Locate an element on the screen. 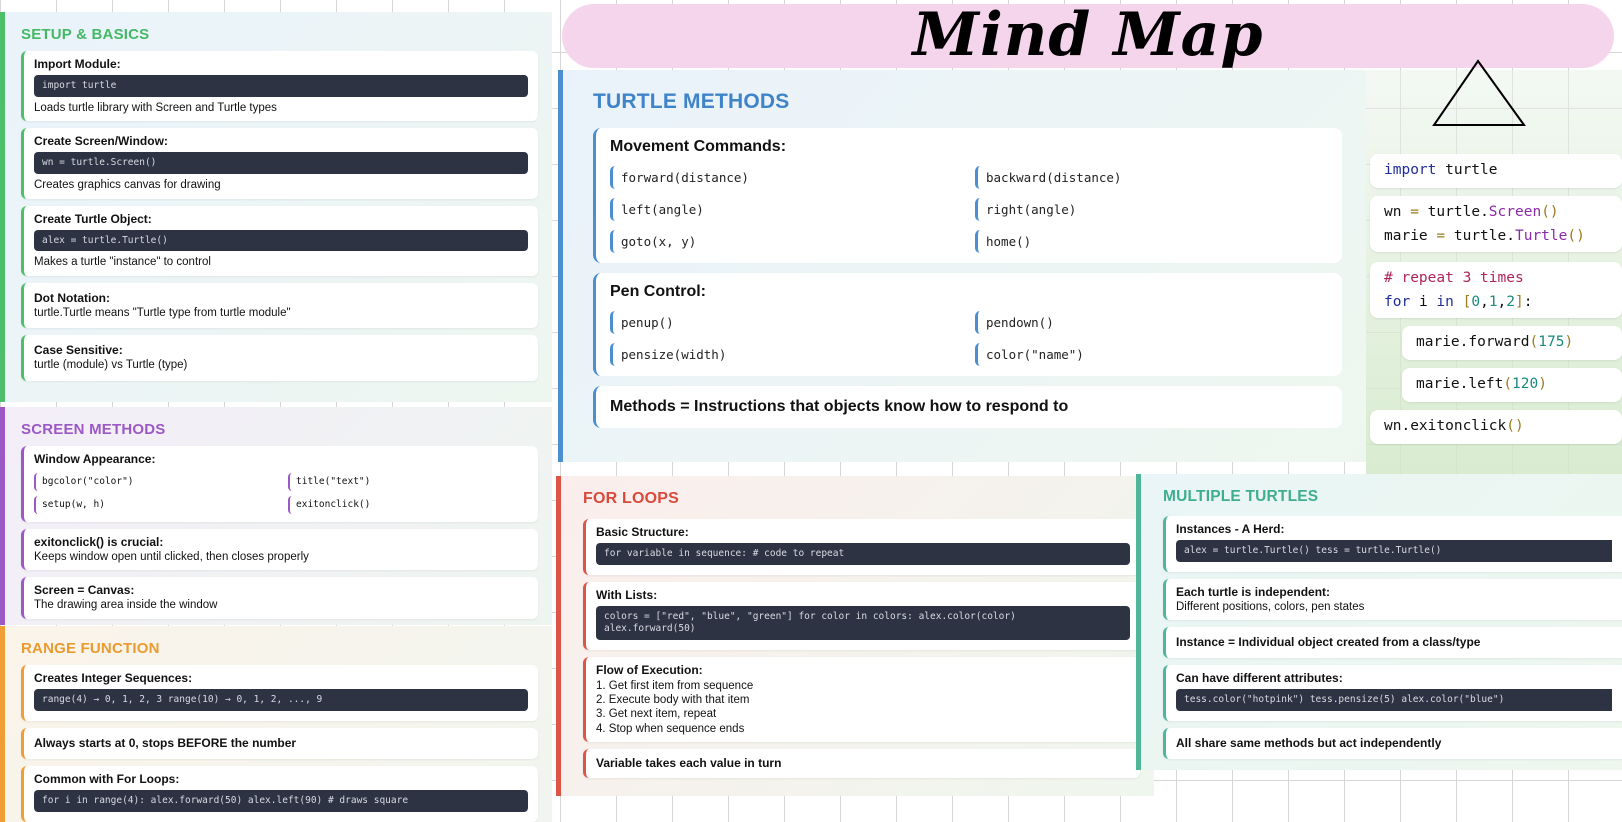  card-heading: Case Sensitive: is located at coordinates (78, 350).